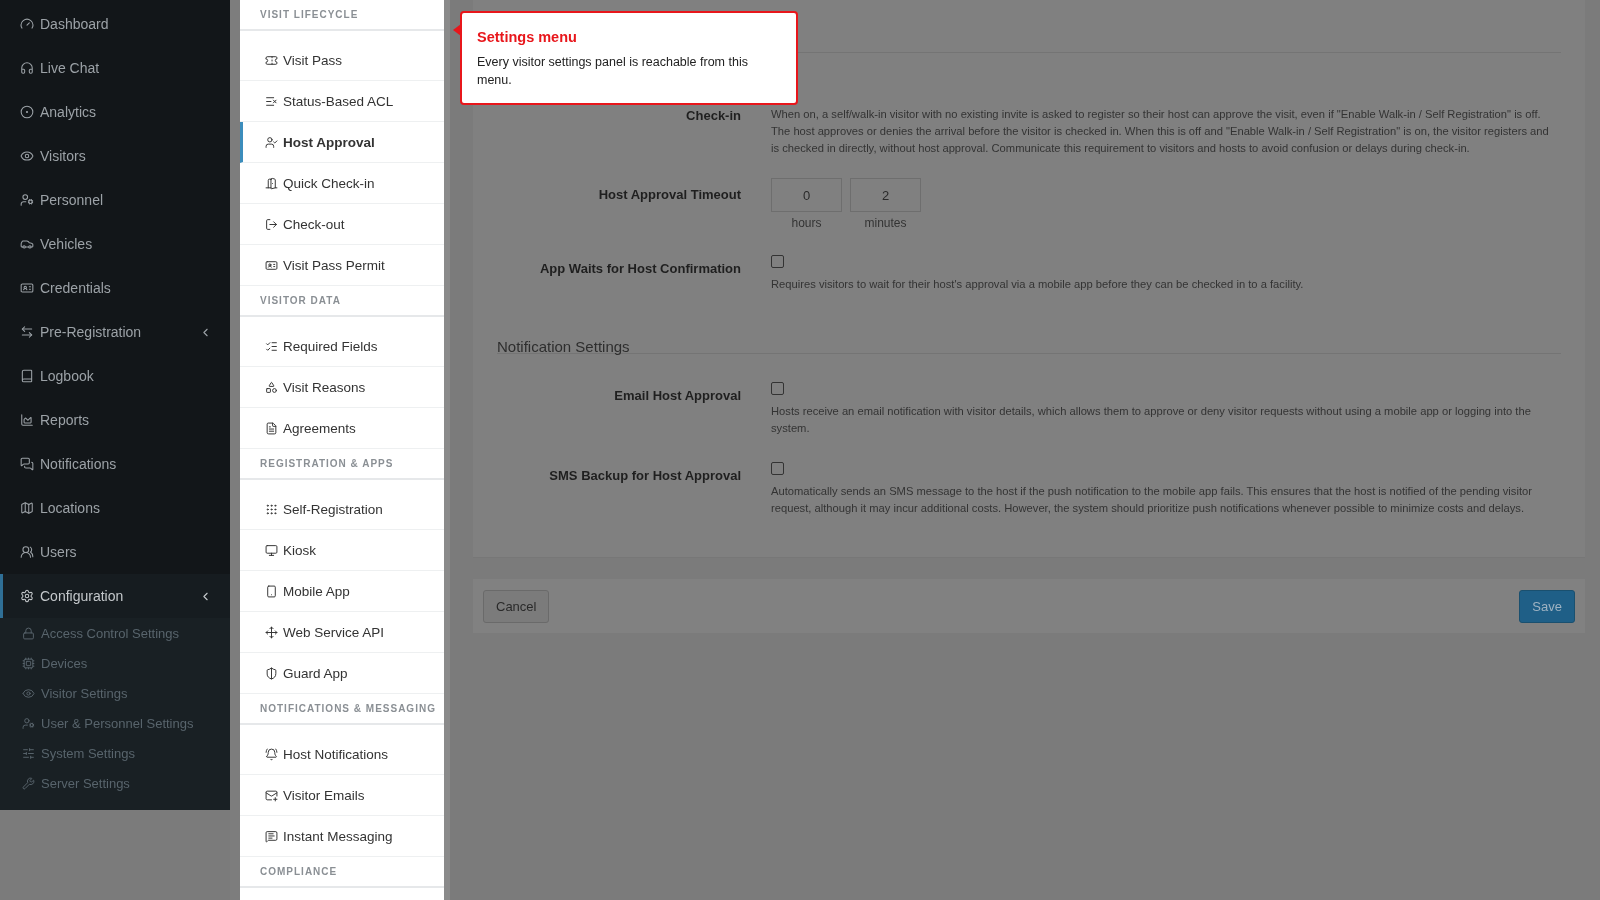 This screenshot has height=900, width=1600. Describe the element at coordinates (271, 346) in the screenshot. I see `checklist-icon` at that location.